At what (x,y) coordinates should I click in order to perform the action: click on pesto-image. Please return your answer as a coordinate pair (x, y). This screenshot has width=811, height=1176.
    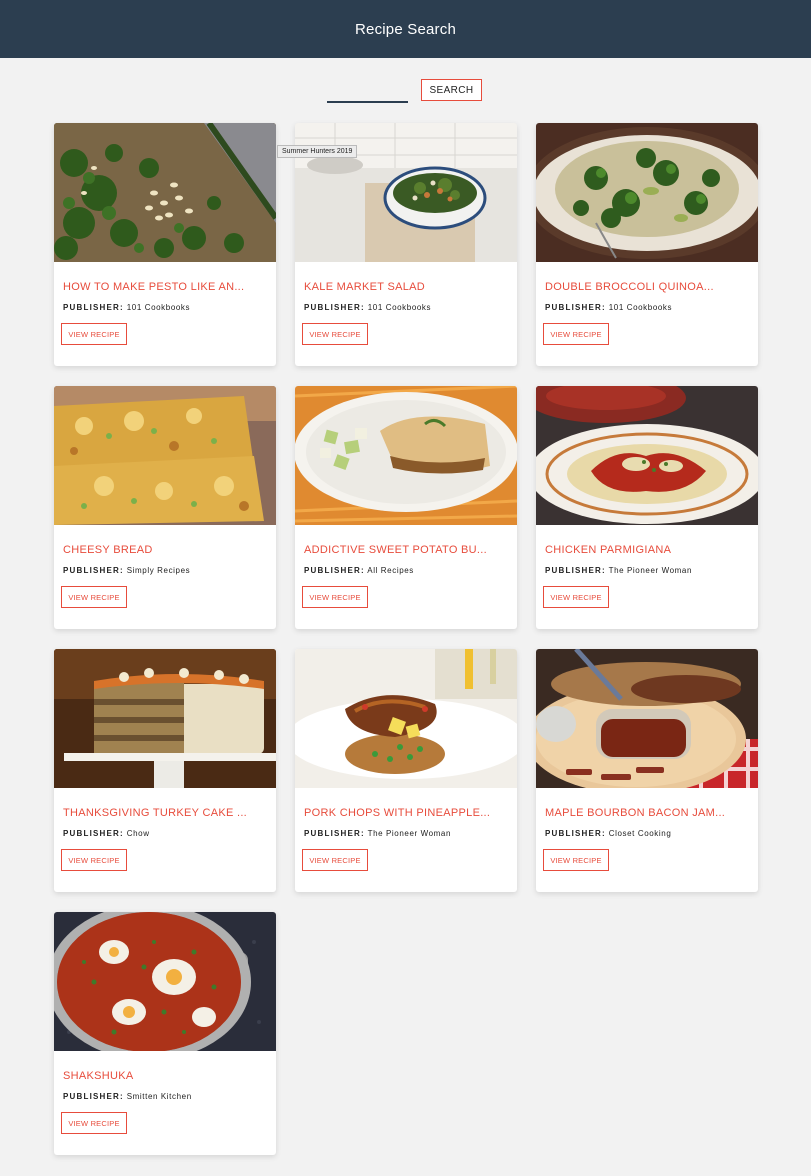
    Looking at the image, I should click on (165, 192).